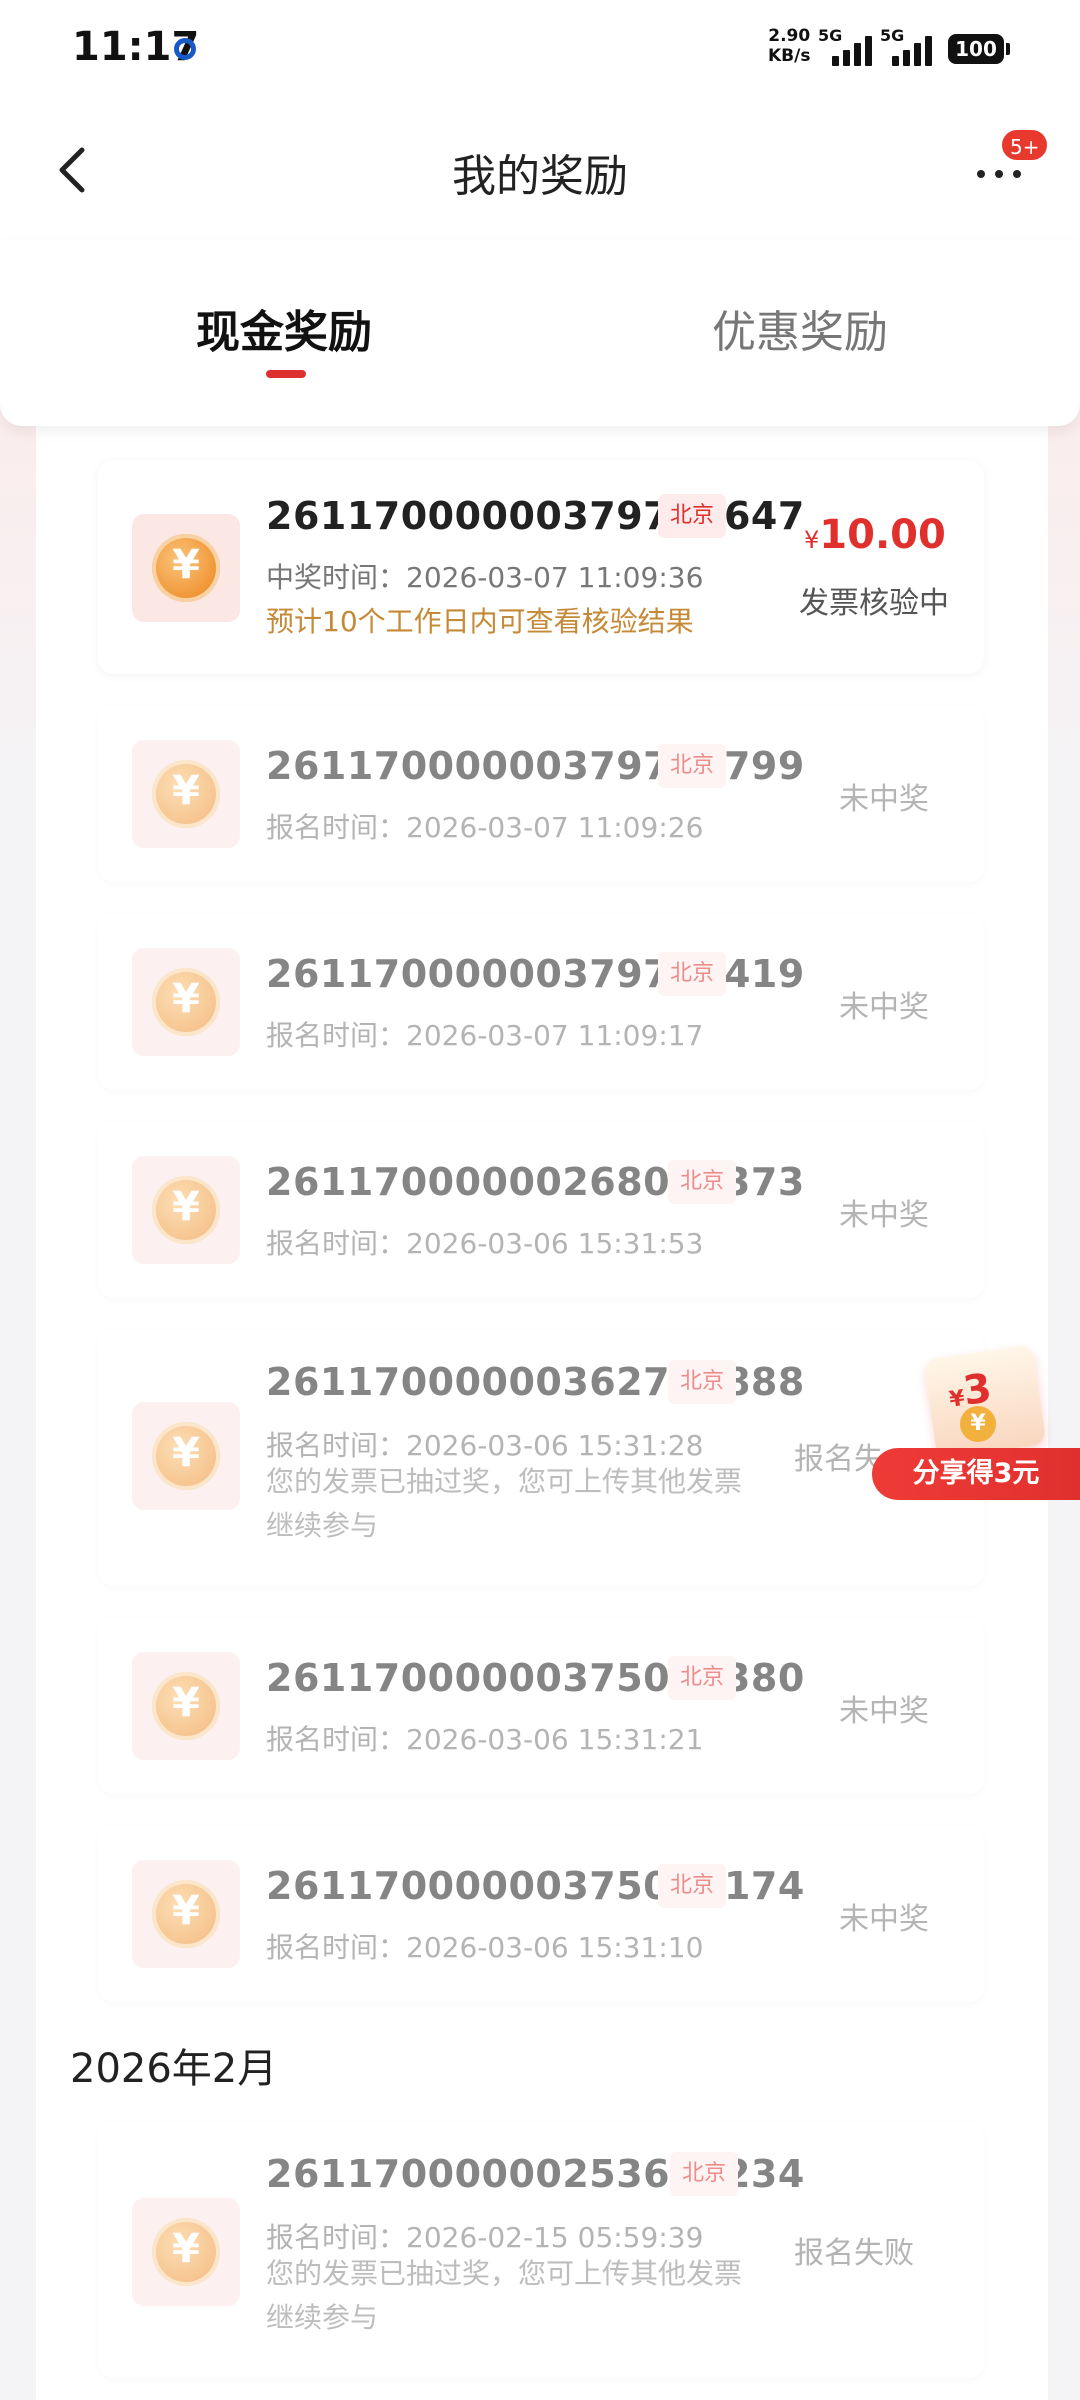  I want to click on reward-tabs: 现金奖励 优惠奖励, so click(540, 333).